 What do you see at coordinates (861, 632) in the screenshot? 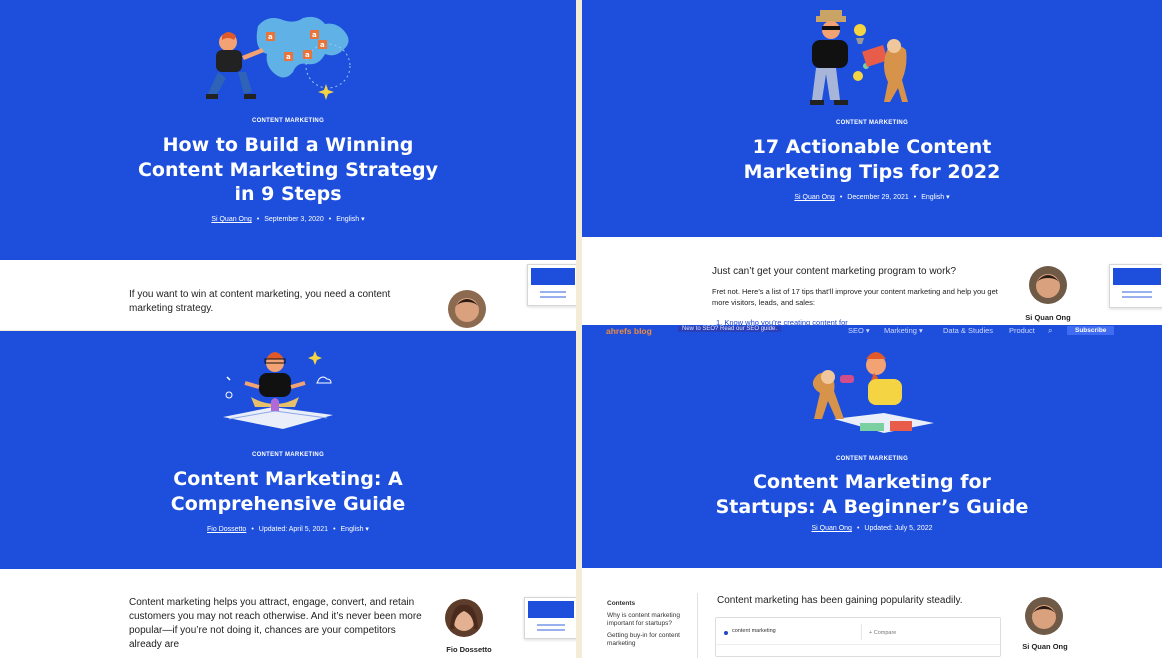
I see `compare-divider` at bounding box center [861, 632].